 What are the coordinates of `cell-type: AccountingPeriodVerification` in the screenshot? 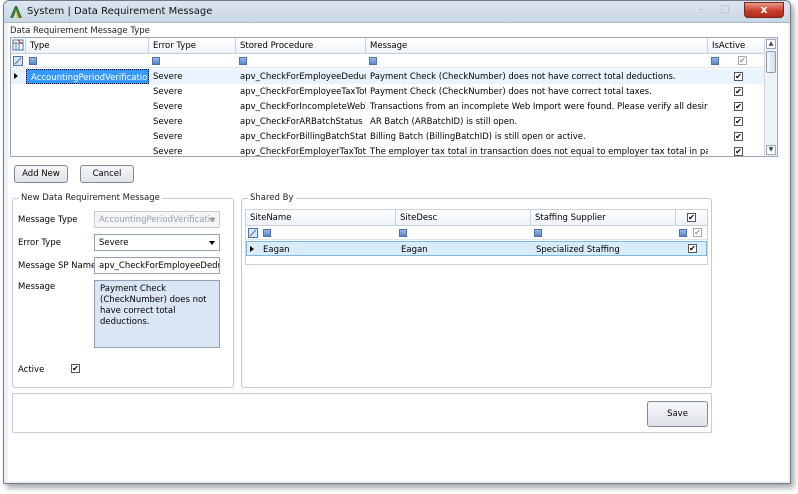 It's located at (87, 76).